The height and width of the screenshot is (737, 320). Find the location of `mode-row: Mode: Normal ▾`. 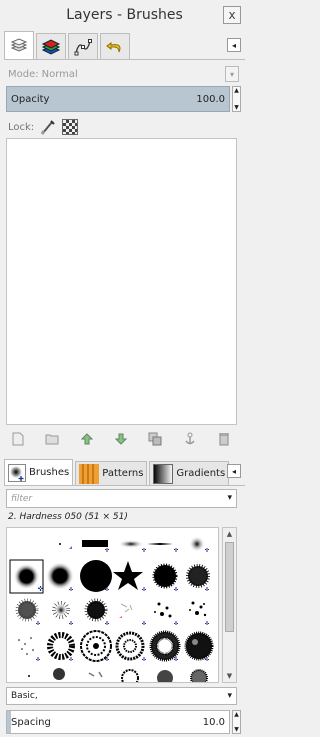

mode-row: Mode: Normal ▾ is located at coordinates (124, 74).